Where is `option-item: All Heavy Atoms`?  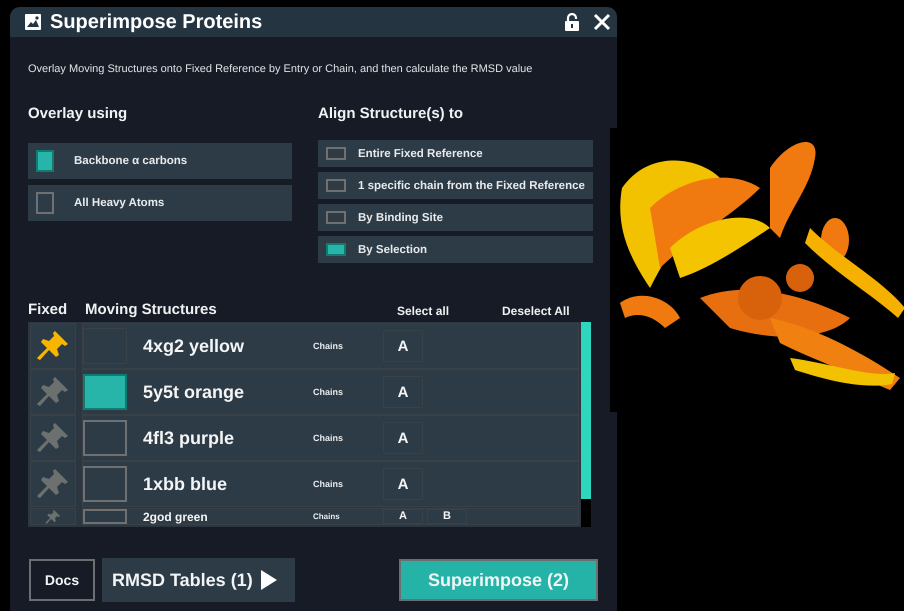
option-item: All Heavy Atoms is located at coordinates (160, 203).